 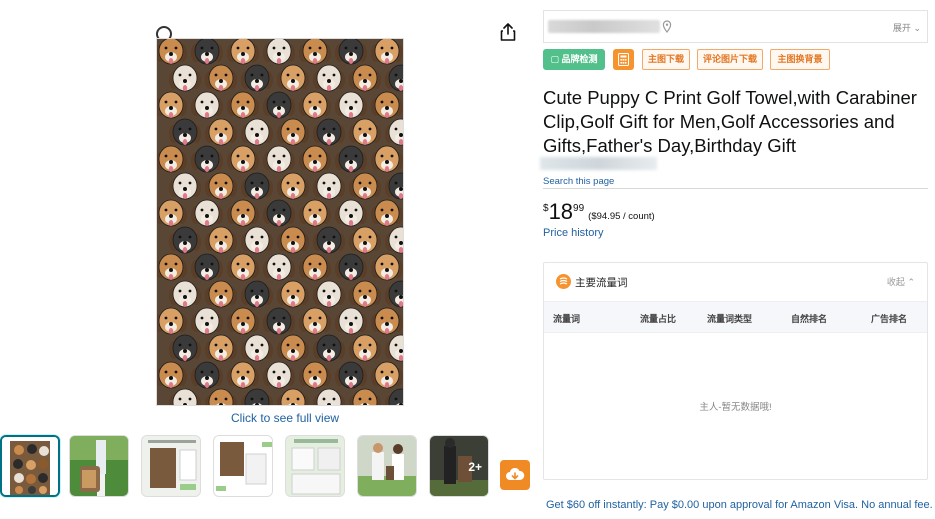 I want to click on chevron-down-icon: ⌄, so click(x=917, y=28).